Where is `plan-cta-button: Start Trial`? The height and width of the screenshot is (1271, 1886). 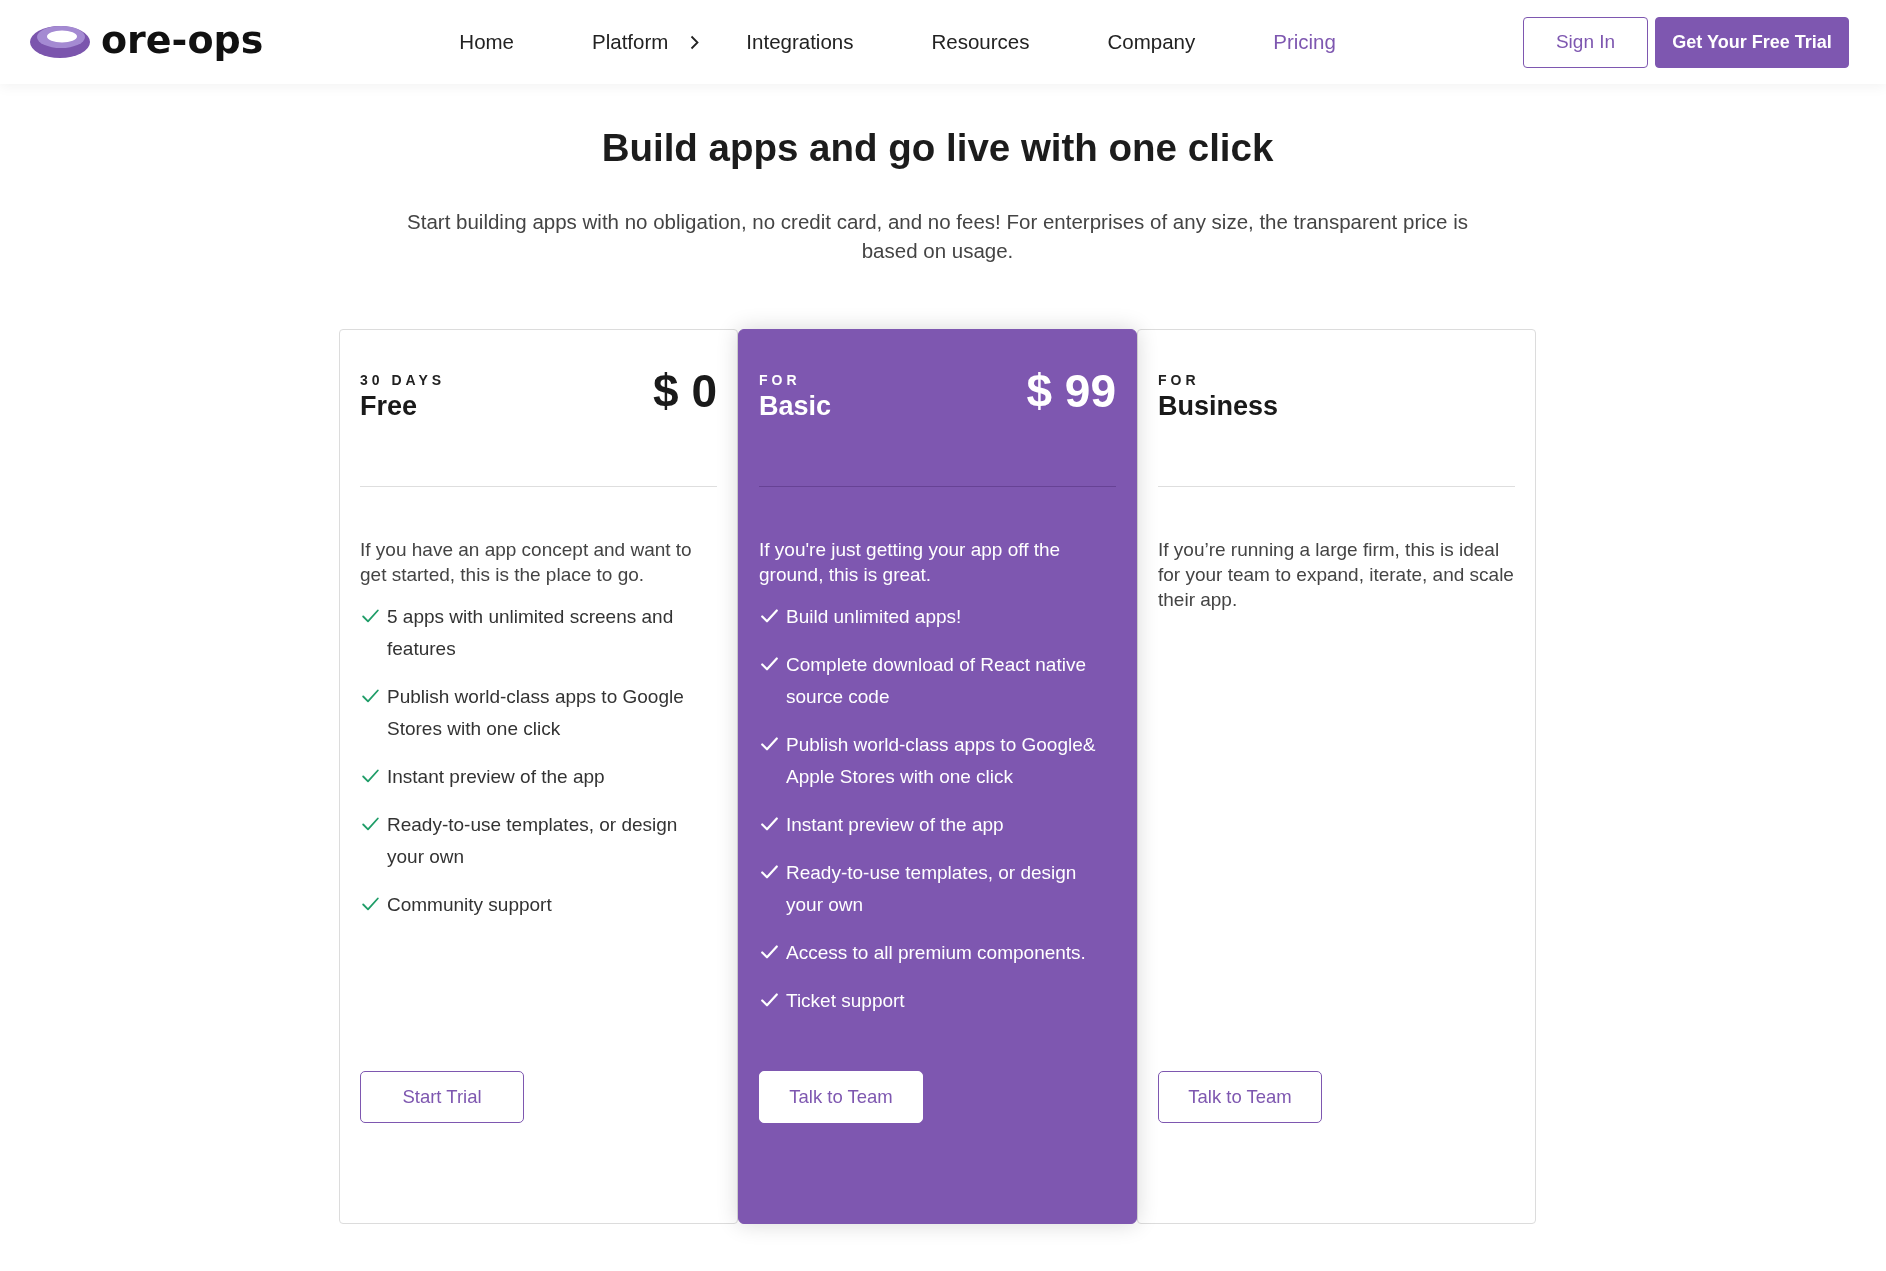
plan-cta-button: Start Trial is located at coordinates (442, 1097).